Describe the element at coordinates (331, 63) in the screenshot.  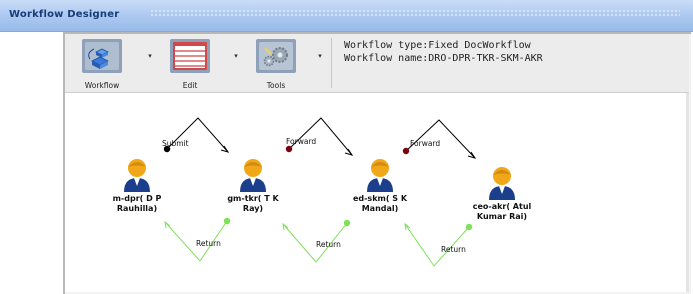
I see `toolbar-separator` at that location.